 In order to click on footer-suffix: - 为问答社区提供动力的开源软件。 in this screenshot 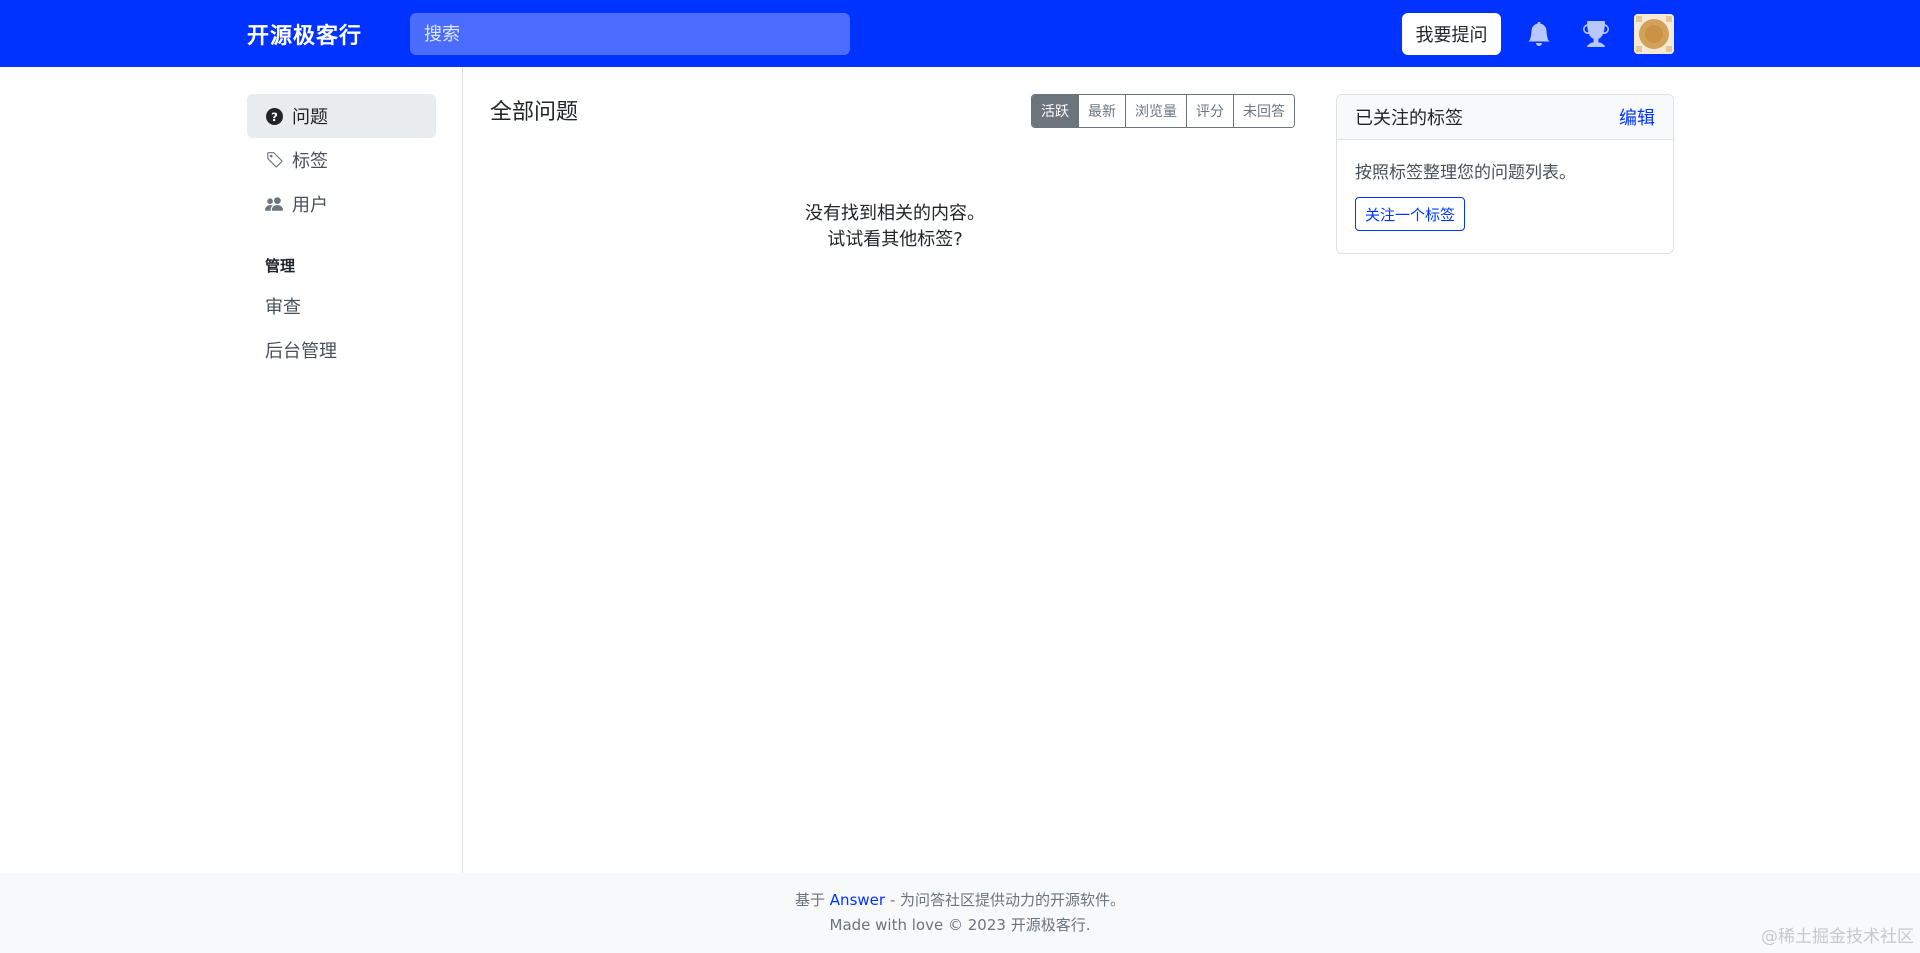, I will do `click(1005, 900)`.